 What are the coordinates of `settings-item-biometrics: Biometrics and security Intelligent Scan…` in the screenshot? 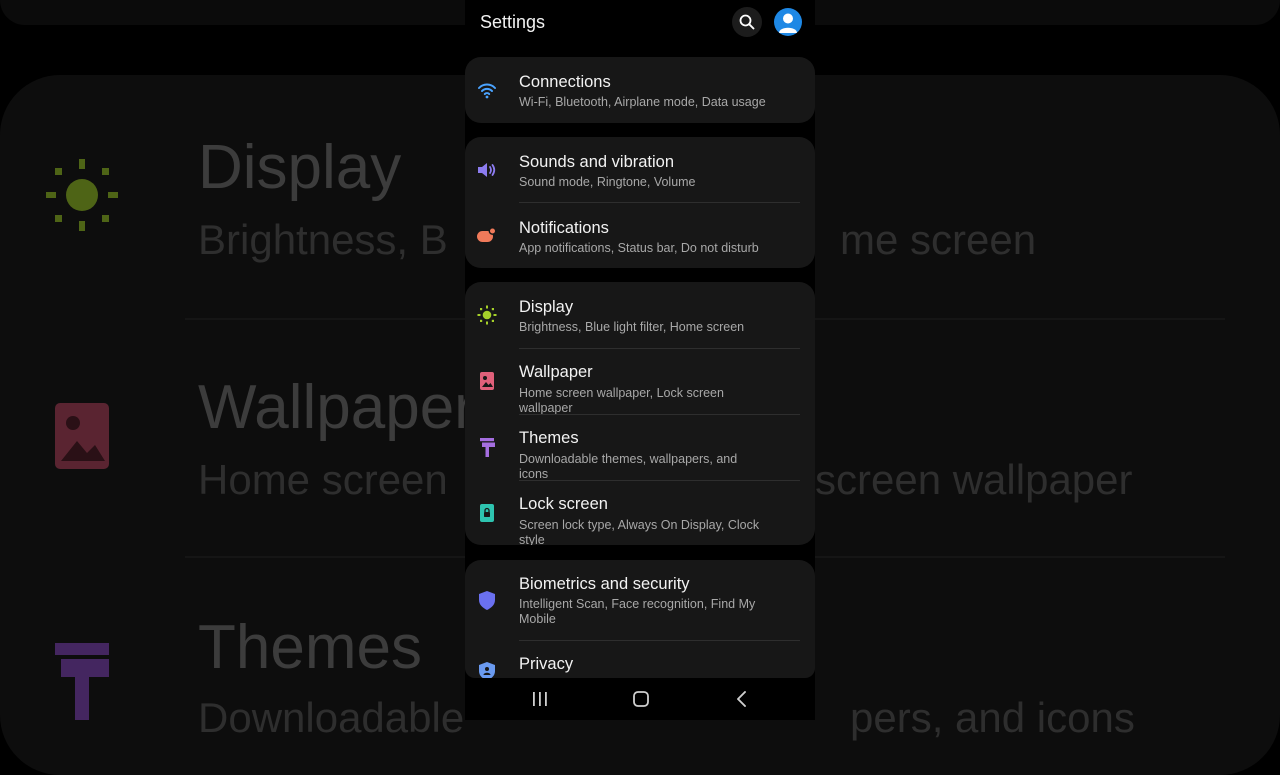 It's located at (640, 600).